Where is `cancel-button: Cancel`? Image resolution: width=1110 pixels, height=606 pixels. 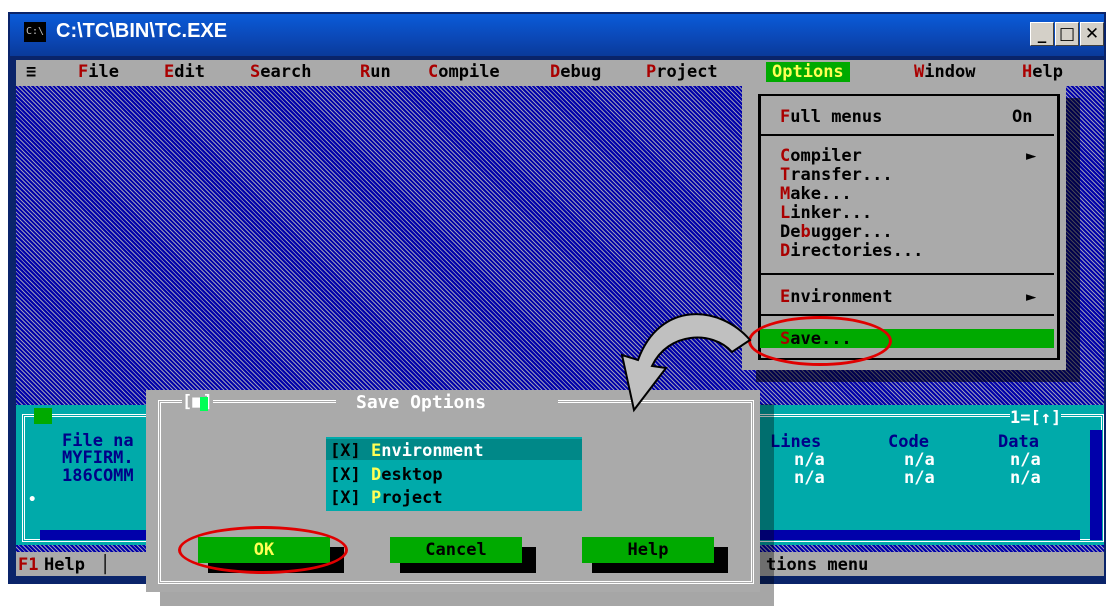
cancel-button: Cancel is located at coordinates (456, 550).